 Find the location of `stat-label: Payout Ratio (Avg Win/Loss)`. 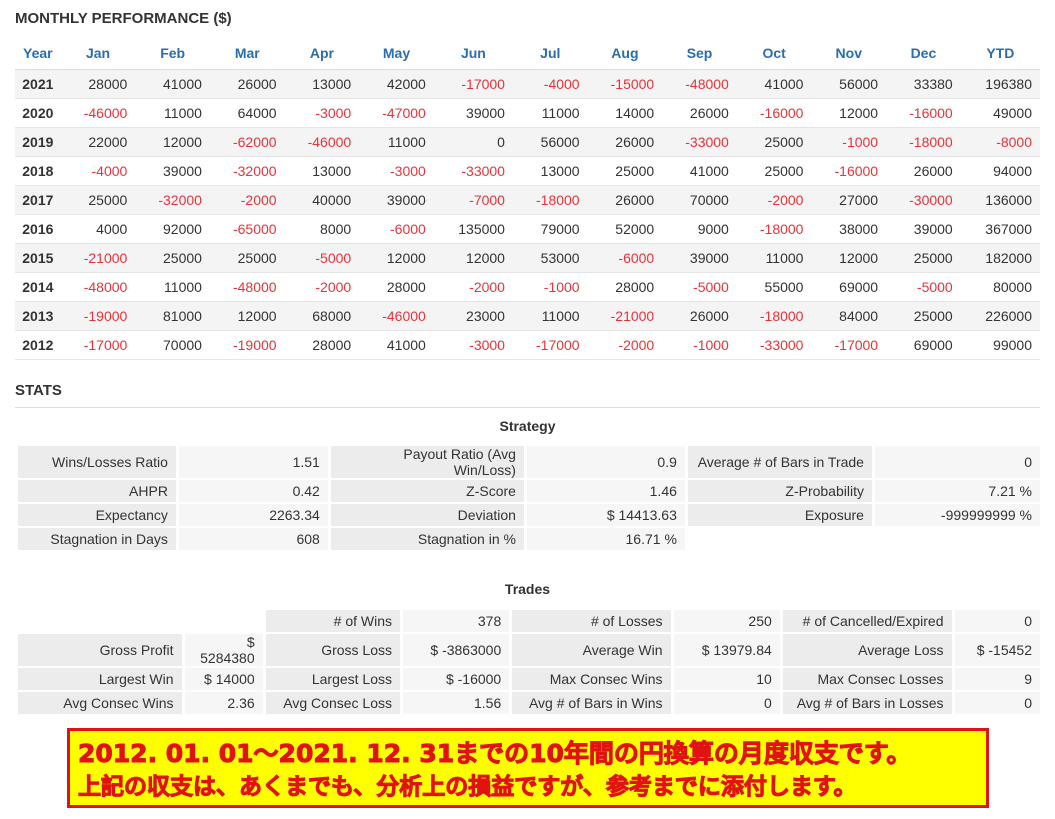

stat-label: Payout Ratio (Avg Win/Loss) is located at coordinates (427, 462).